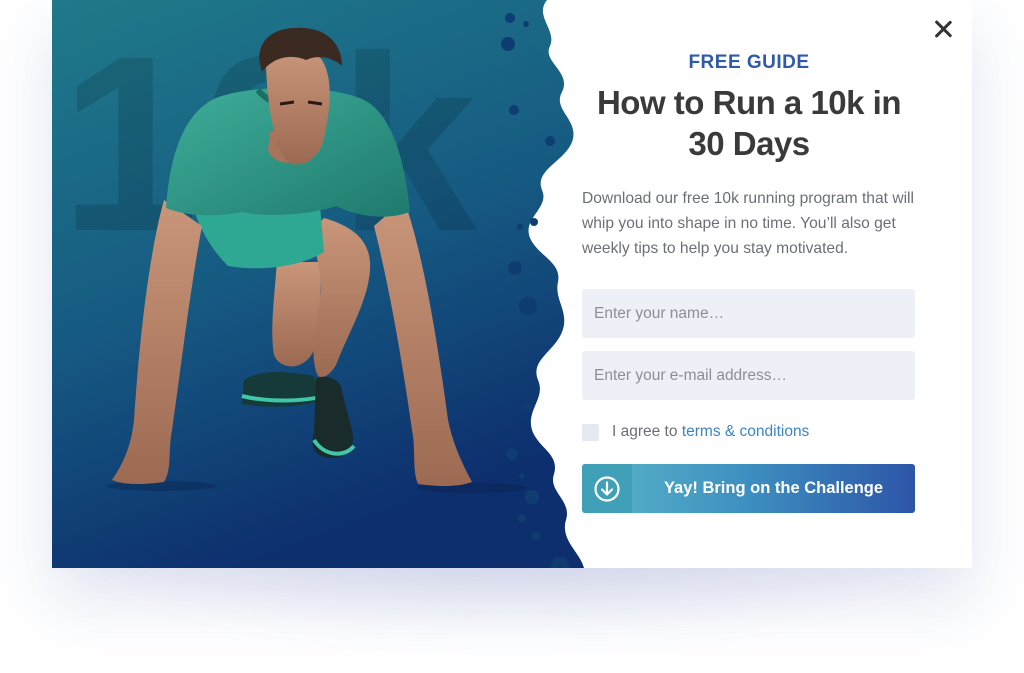  I want to click on submit-button-label: Yay! Bring on the Challenge, so click(773, 488).